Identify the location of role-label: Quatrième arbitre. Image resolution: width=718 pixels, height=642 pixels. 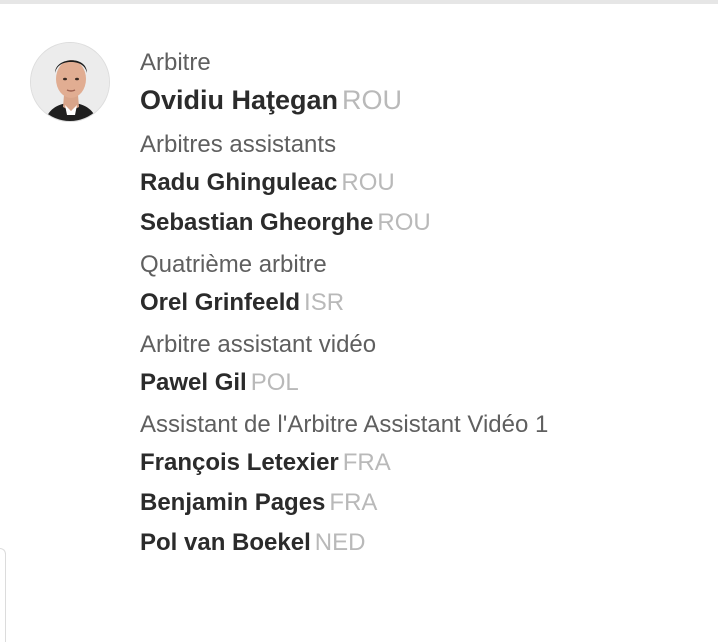
(233, 264).